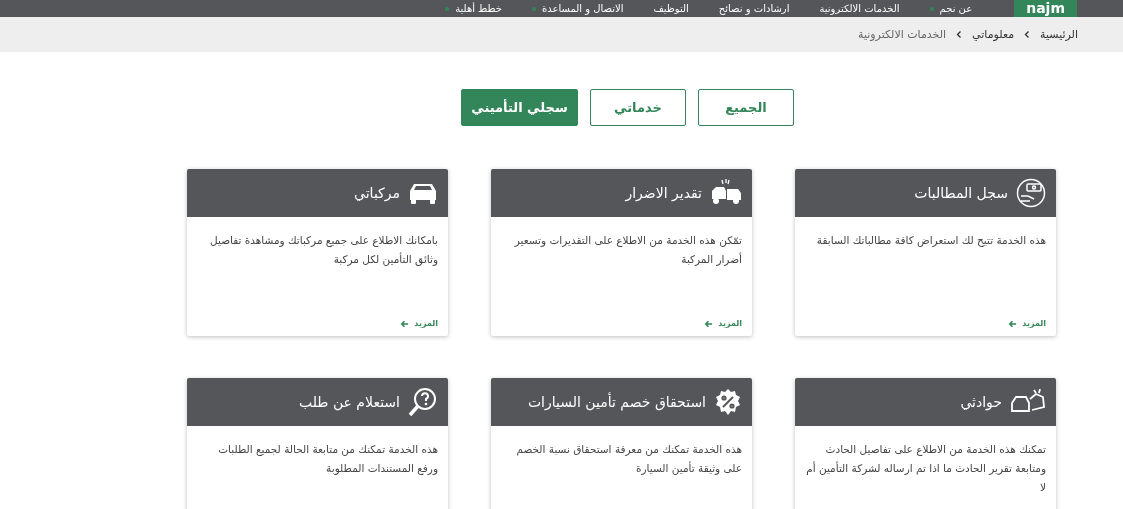  Describe the element at coordinates (583, 8) in the screenshot. I see `nav-link: الاتصال و المساعدة` at that location.